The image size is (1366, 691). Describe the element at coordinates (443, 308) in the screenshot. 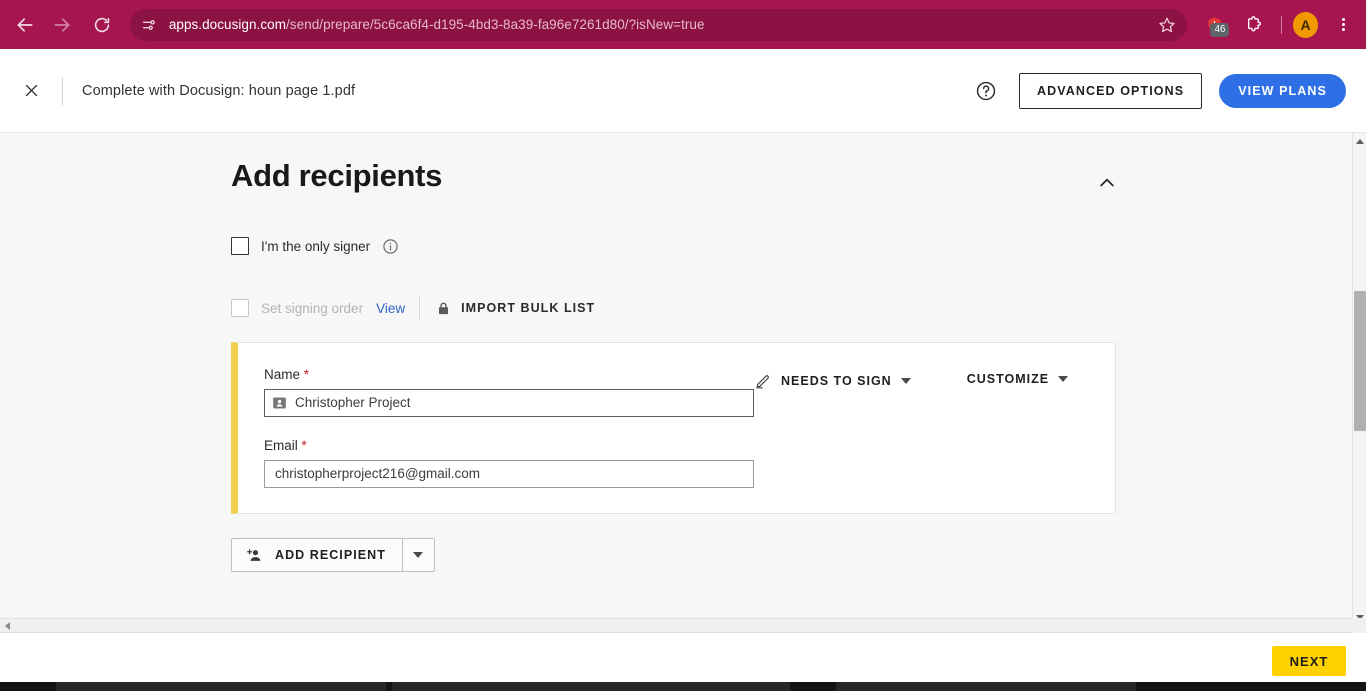

I see `lock-icon` at that location.